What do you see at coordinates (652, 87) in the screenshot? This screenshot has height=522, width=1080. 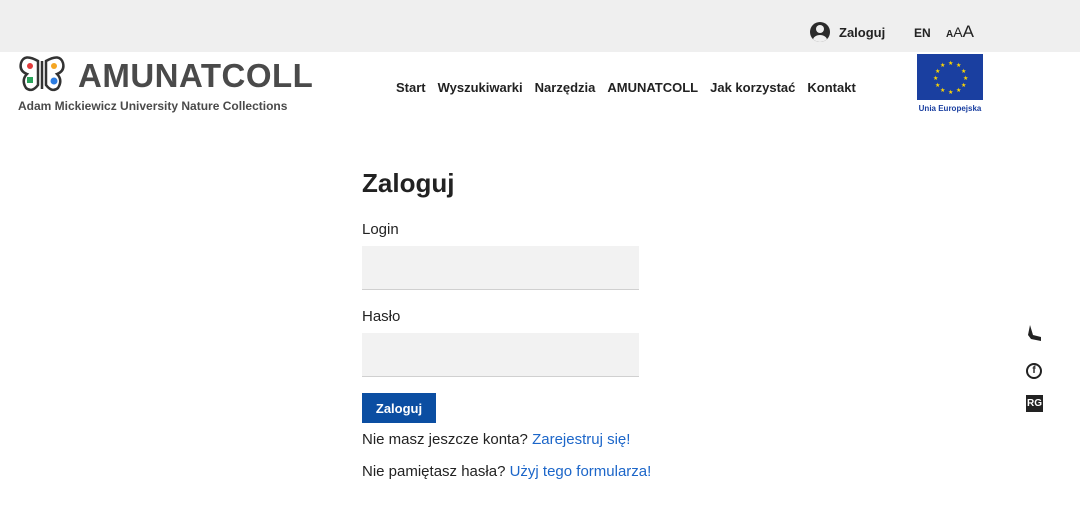 I see `nav-item-amunatcoll: AMUNATCOLL` at bounding box center [652, 87].